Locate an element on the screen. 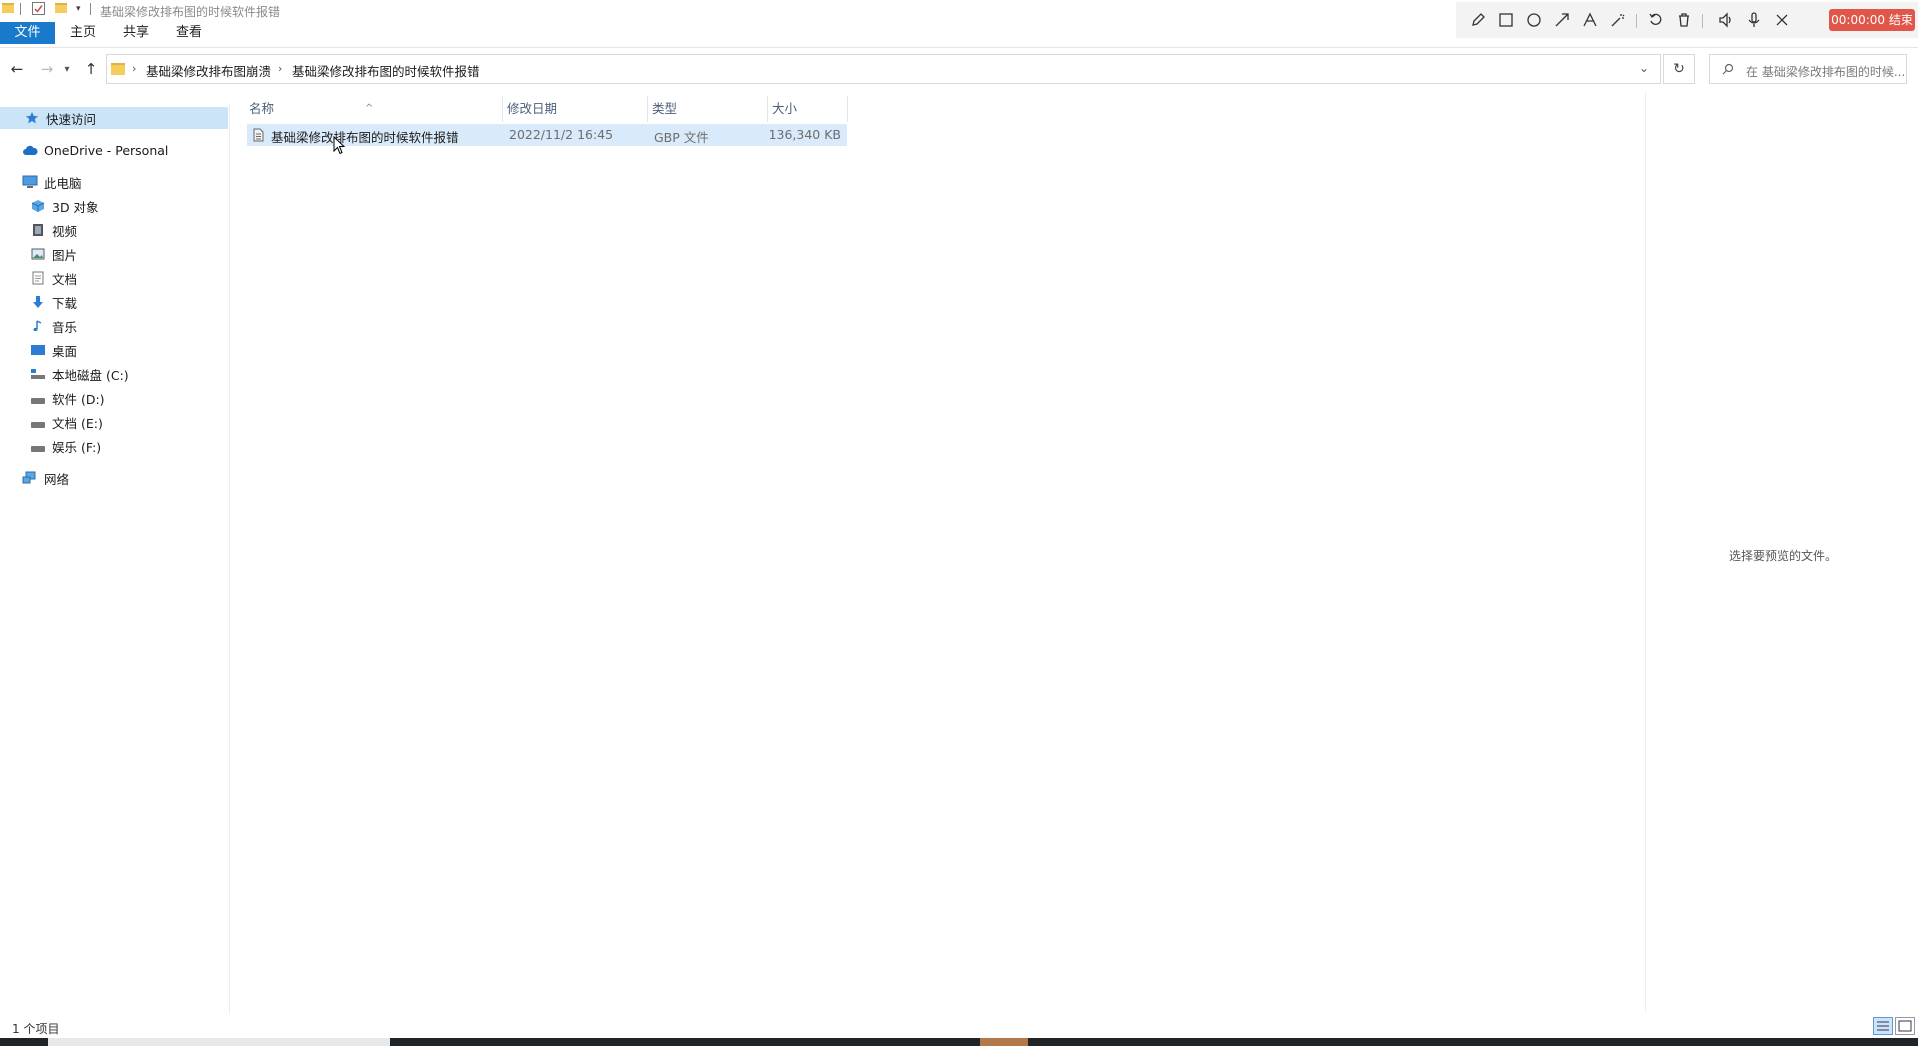  tab-file: 文件 is located at coordinates (27, 33).